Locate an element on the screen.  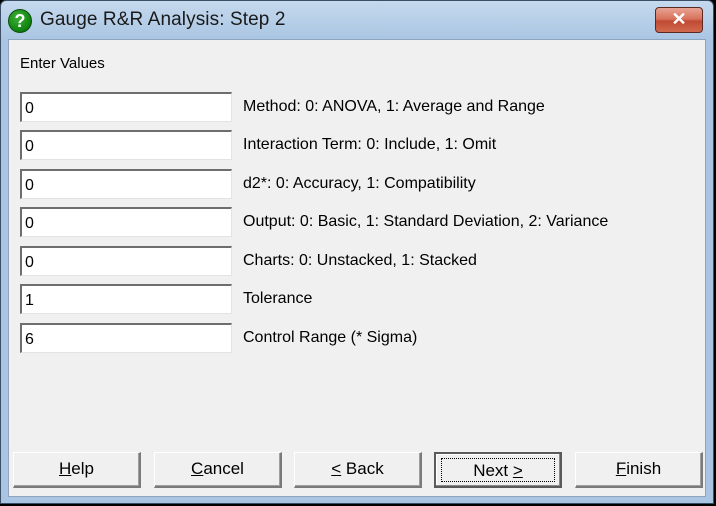
finish-button: Finish is located at coordinates (639, 470).